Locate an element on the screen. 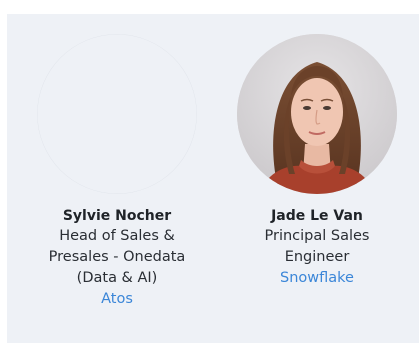 The height and width of the screenshot is (343, 419). speaker-role-line: Presales - Onedata is located at coordinates (117, 257).